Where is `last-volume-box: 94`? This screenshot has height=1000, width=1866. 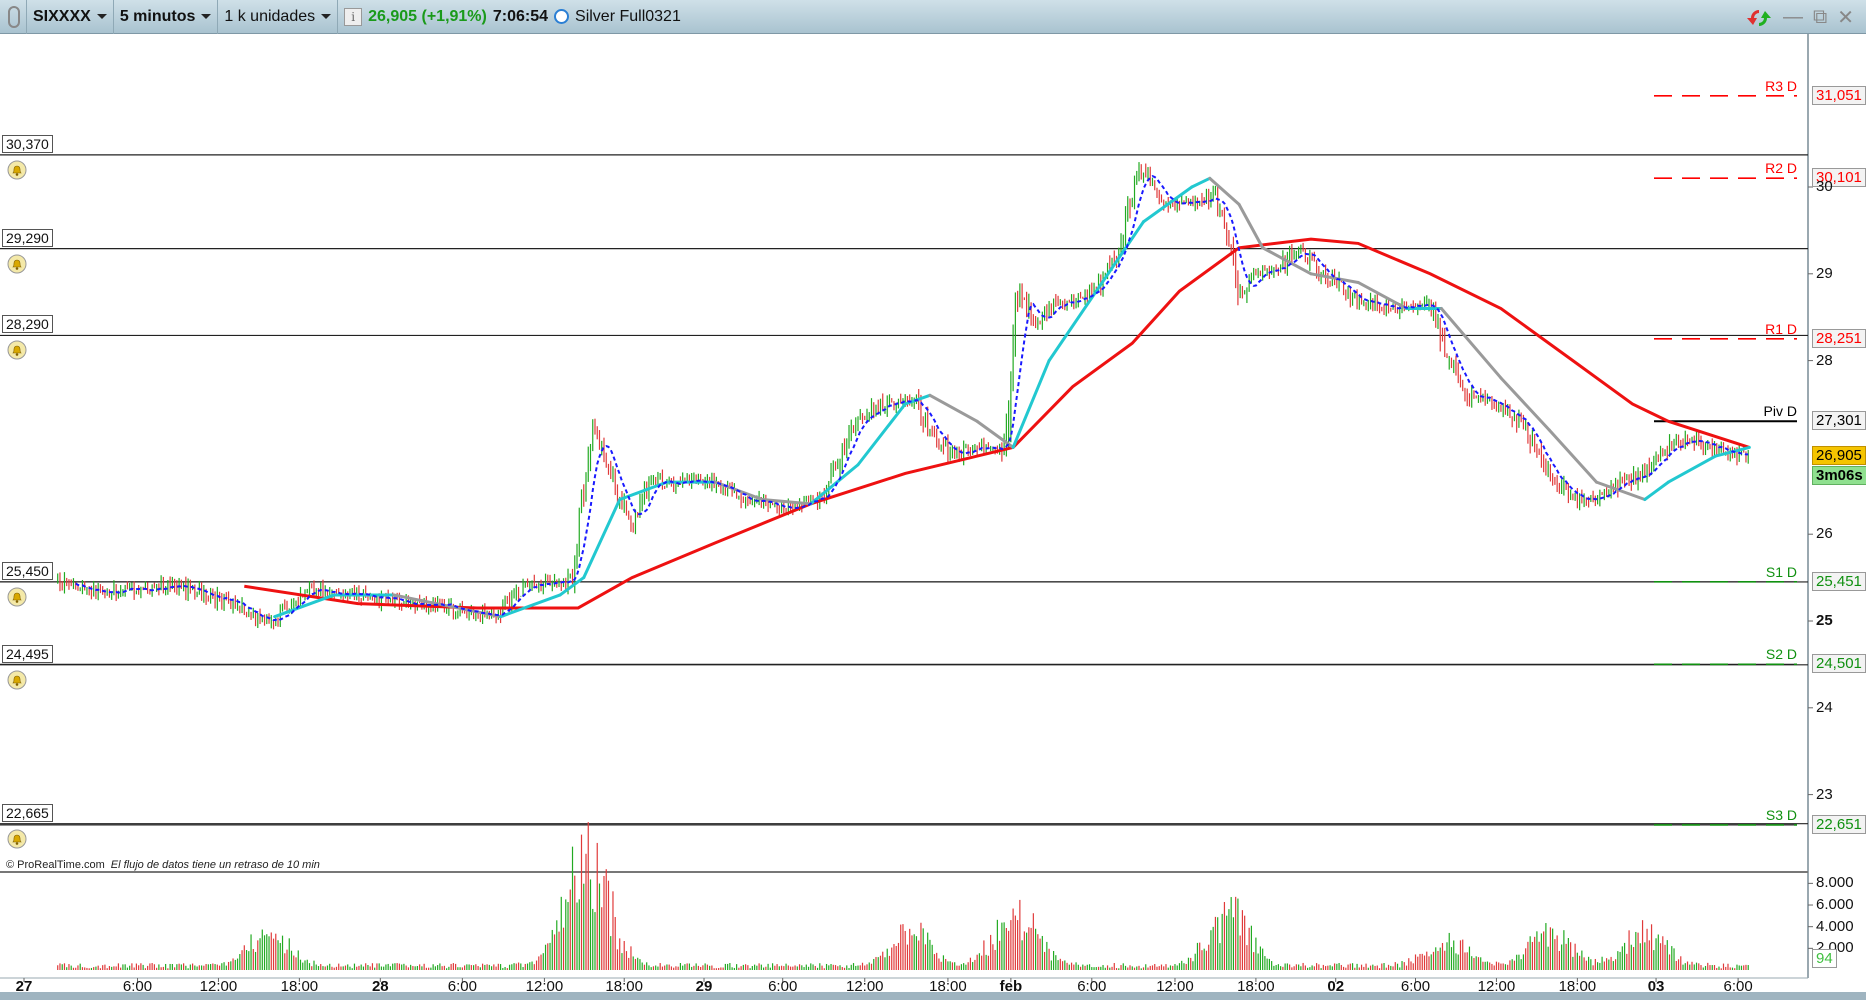
last-volume-box: 94 is located at coordinates (1824, 958).